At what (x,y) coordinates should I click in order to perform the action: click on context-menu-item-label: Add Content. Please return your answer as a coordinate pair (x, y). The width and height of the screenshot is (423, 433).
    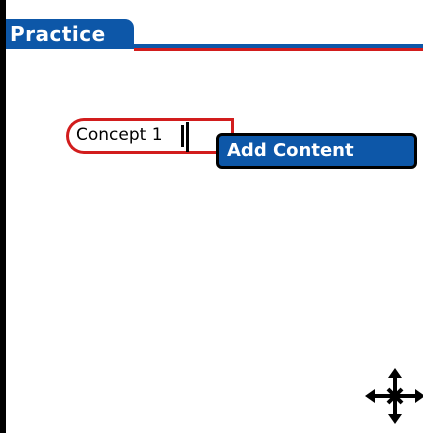
    Looking at the image, I should click on (290, 150).